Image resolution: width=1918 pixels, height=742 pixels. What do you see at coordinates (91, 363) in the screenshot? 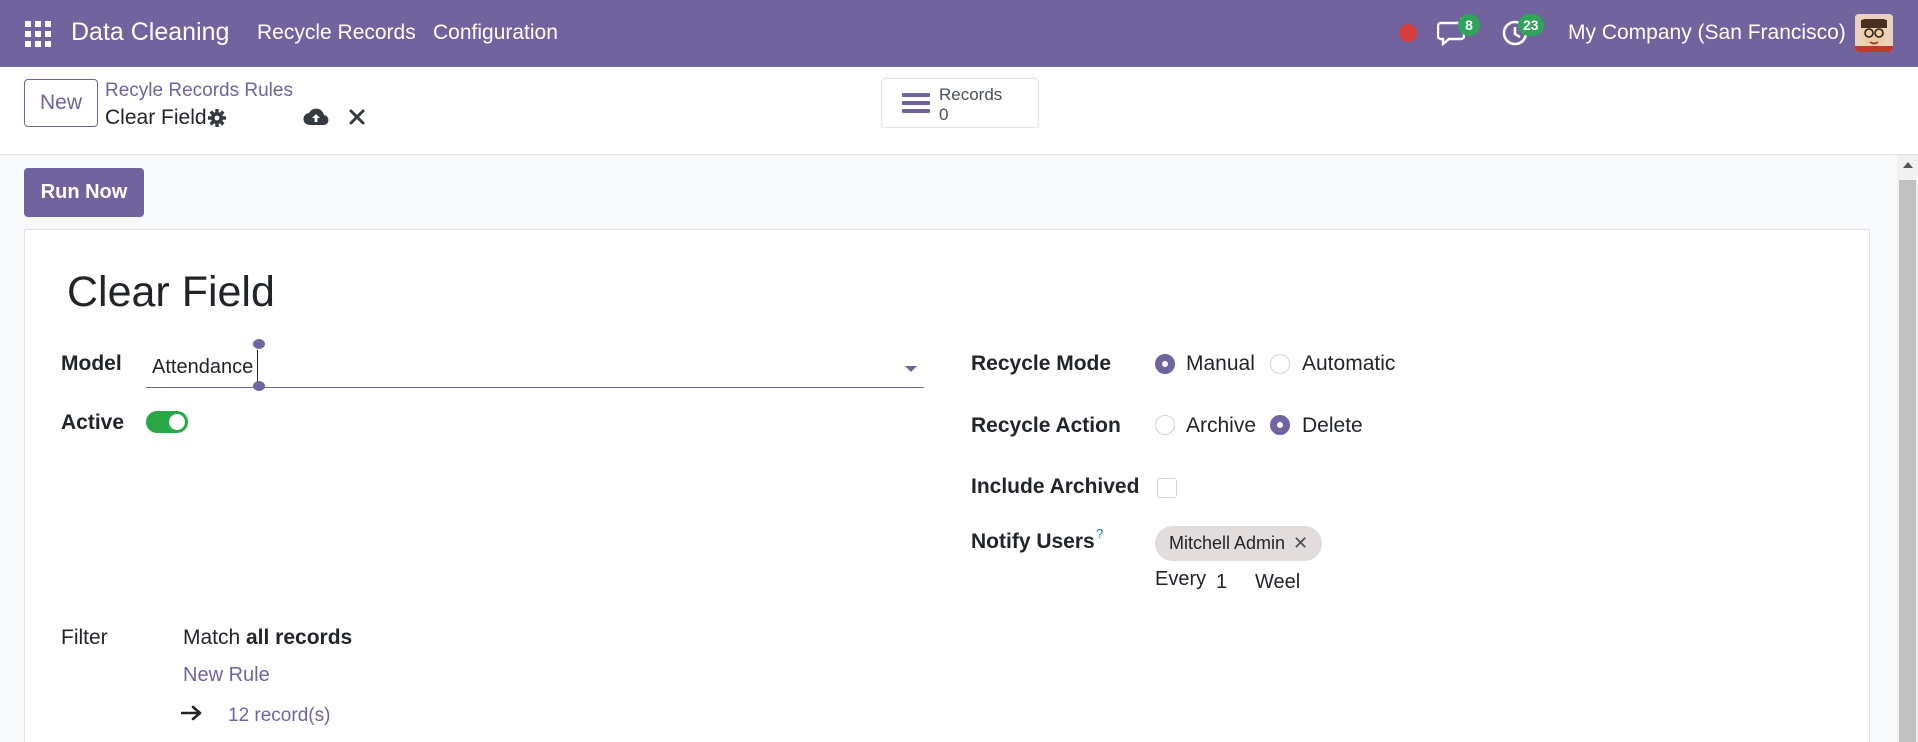
I see `model-label: Model` at bounding box center [91, 363].